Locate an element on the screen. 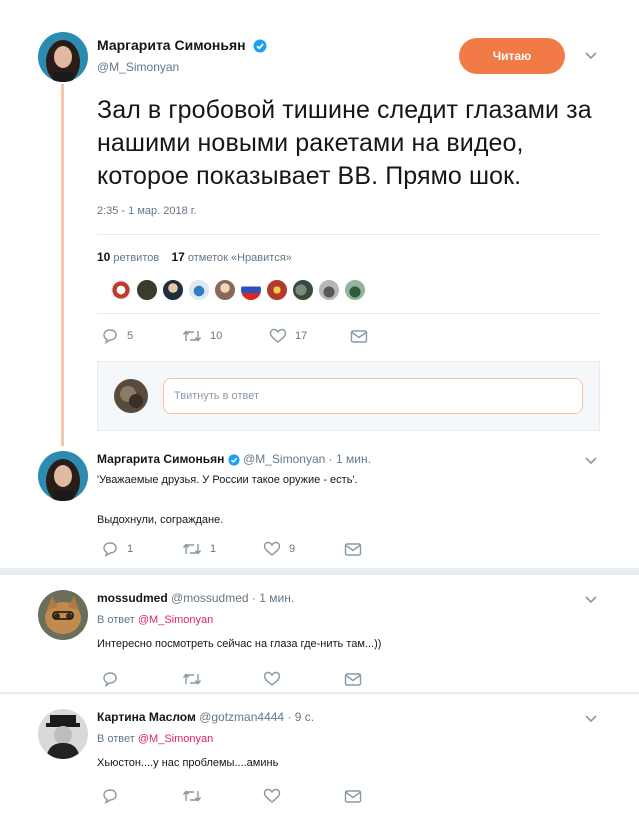 This screenshot has width=639, height=825. tweet-time: 9 с. is located at coordinates (304, 717).